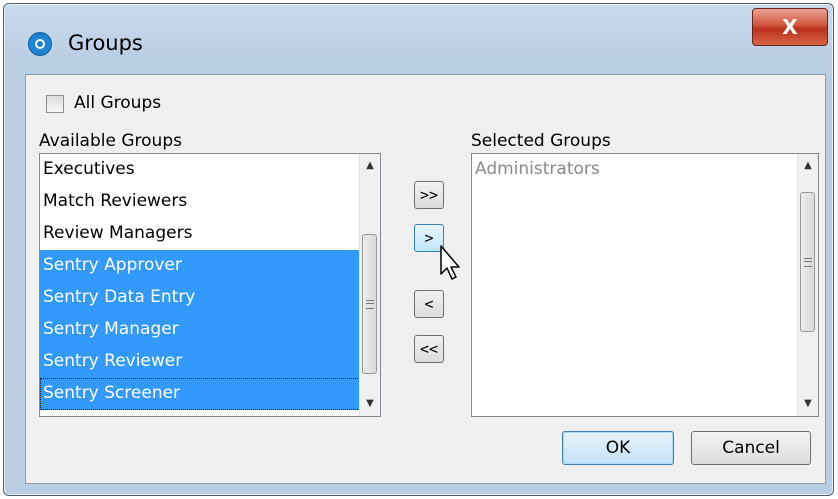 The width and height of the screenshot is (838, 499). Describe the element at coordinates (429, 195) in the screenshot. I see `add-all-button: >>` at that location.